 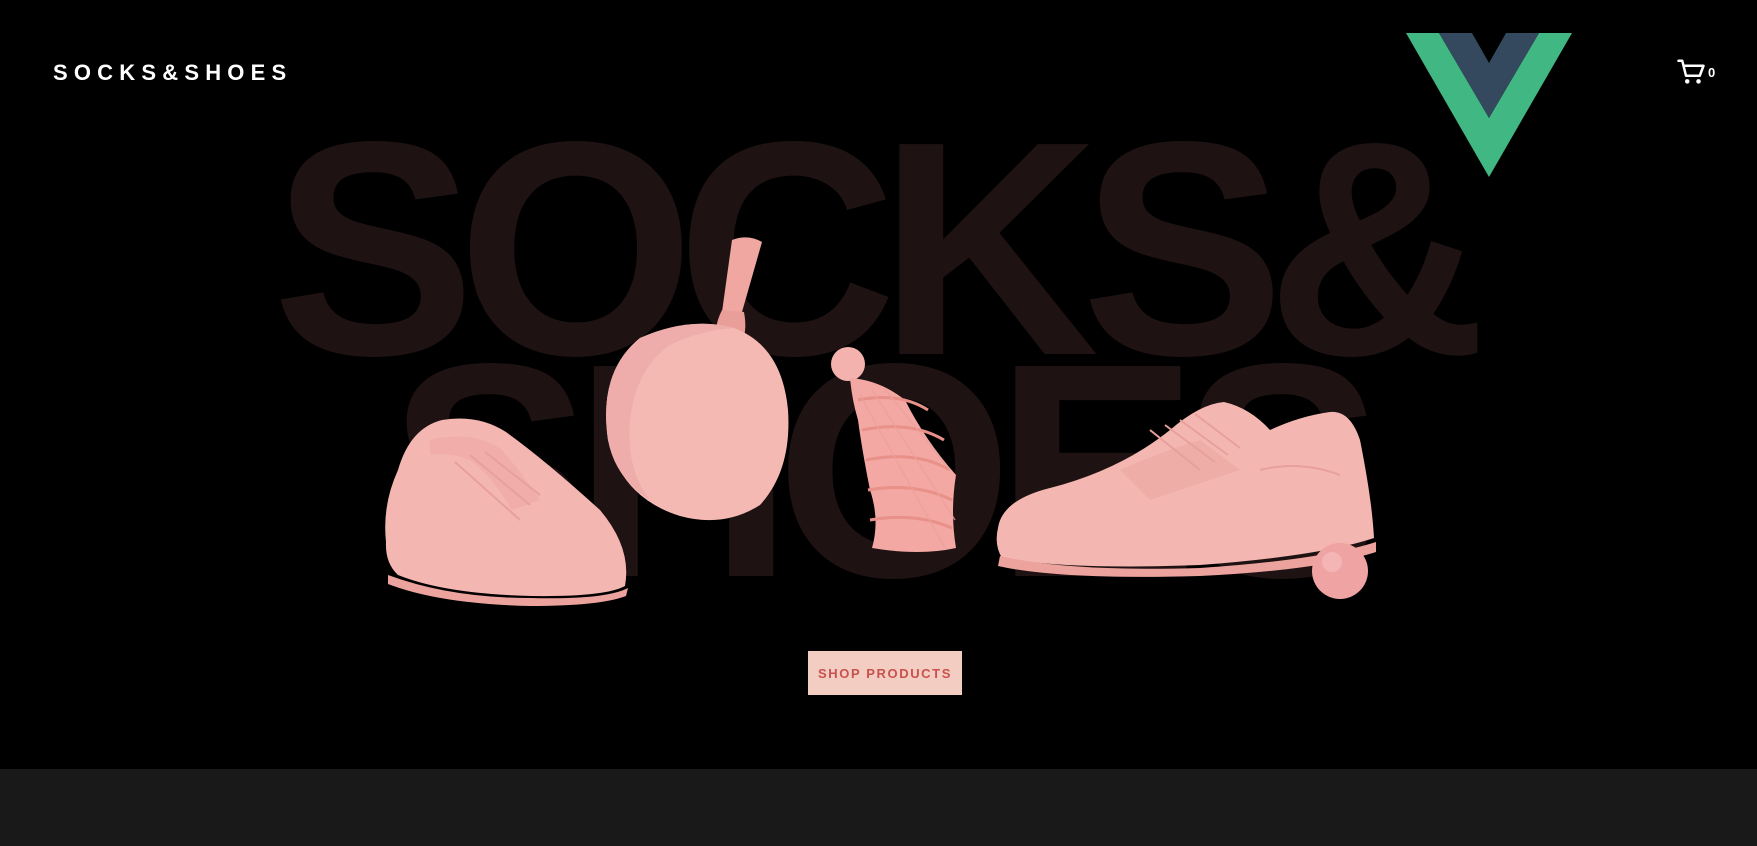 I want to click on next-section-band, so click(x=878, y=807).